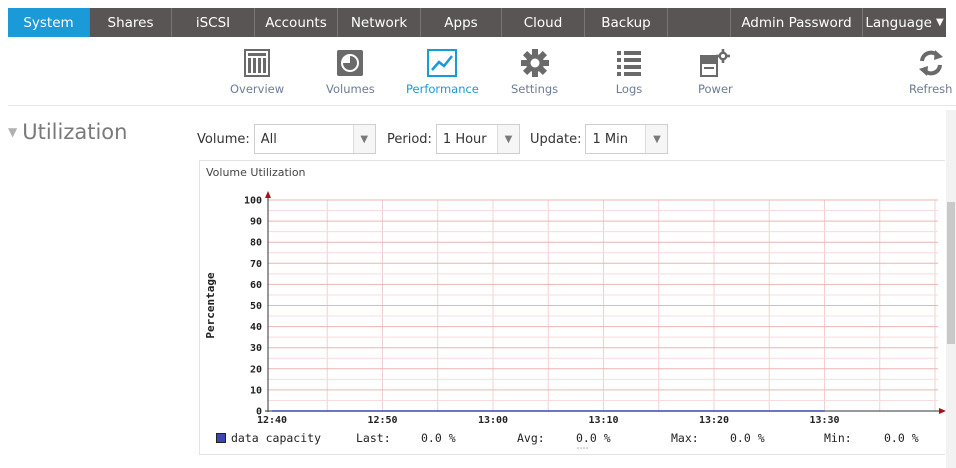 This screenshot has width=956, height=468. I want to click on subnav-settings: Settings, so click(534, 71).